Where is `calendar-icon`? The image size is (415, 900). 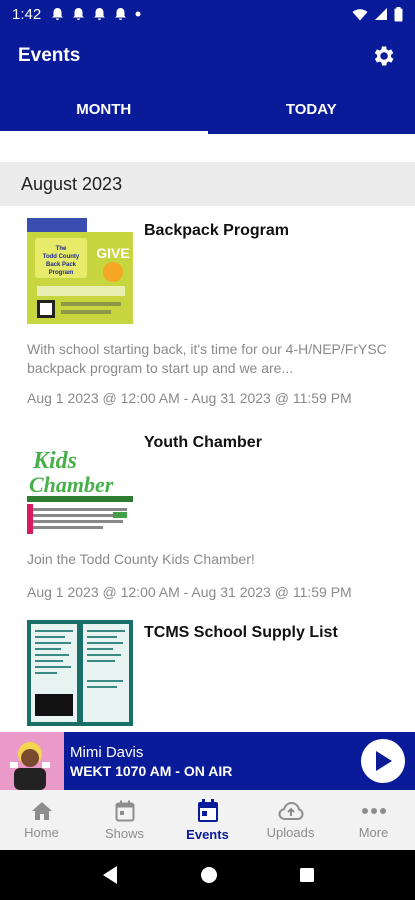
calendar-icon is located at coordinates (207, 810).